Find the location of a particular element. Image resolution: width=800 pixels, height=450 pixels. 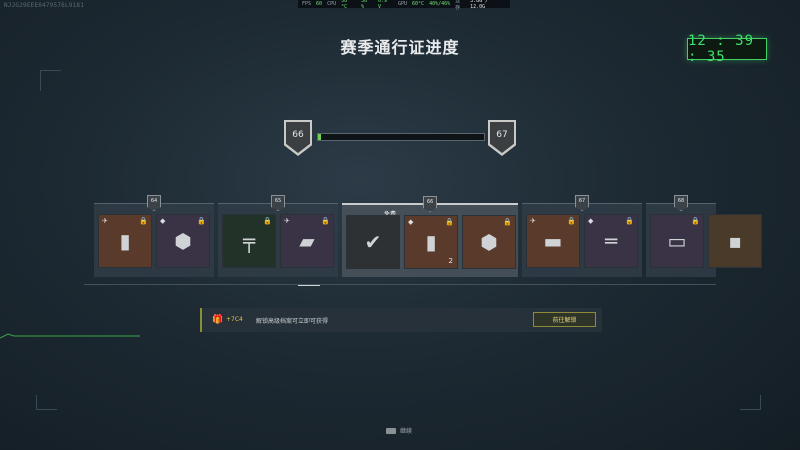

reward-item-weapon-blueprint-smg: ╤ 🔒 is located at coordinates (249, 241).